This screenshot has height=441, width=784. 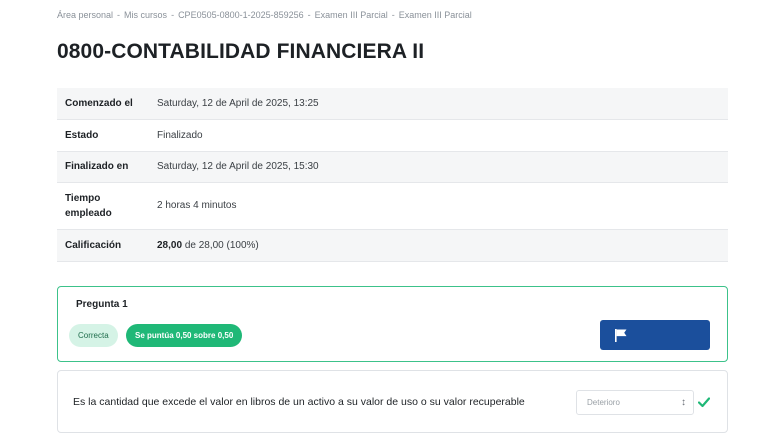 What do you see at coordinates (442, 245) in the screenshot?
I see `grade-value: 28,00 de 28,00 (100%)` at bounding box center [442, 245].